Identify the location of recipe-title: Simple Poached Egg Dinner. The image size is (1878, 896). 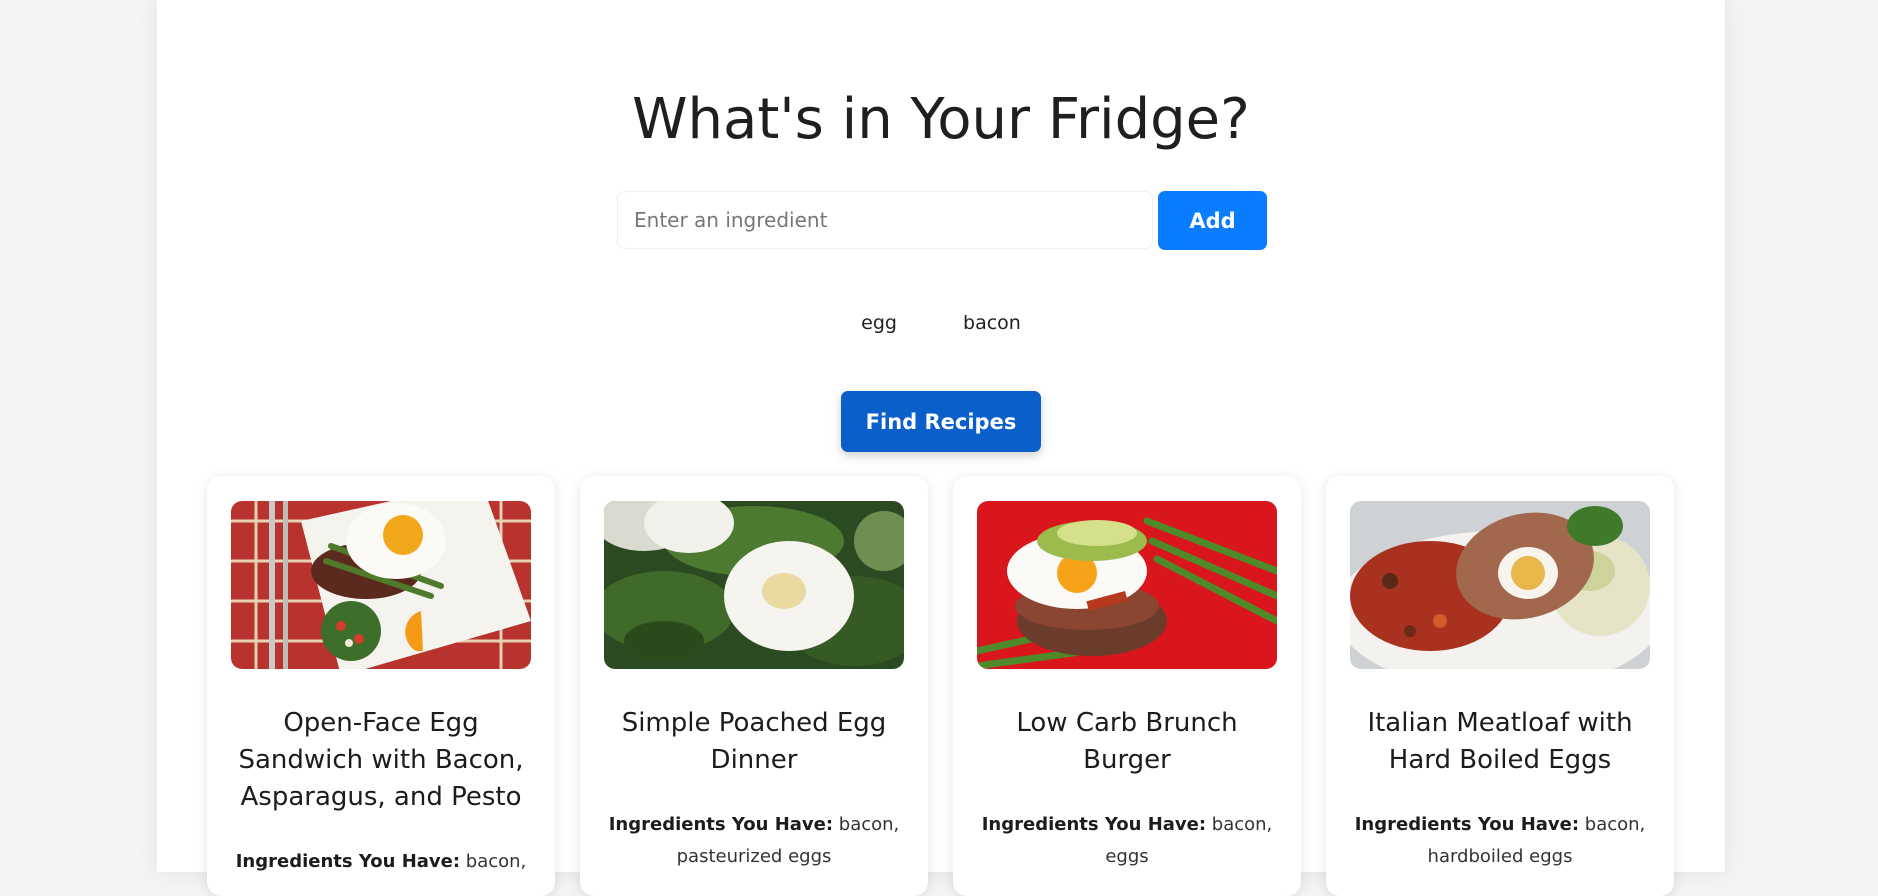
(754, 742).